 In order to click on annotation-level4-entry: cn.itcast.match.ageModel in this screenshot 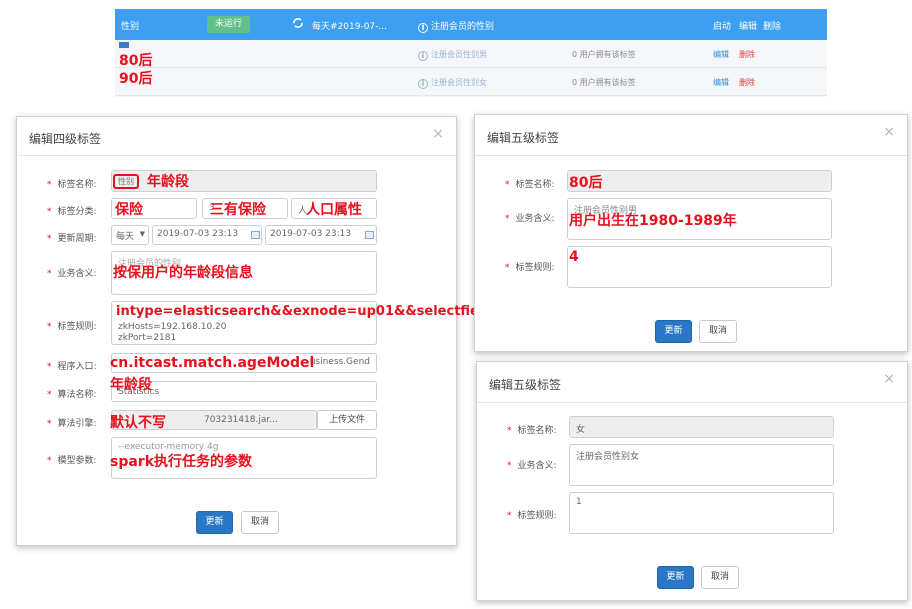, I will do `click(212, 363)`.